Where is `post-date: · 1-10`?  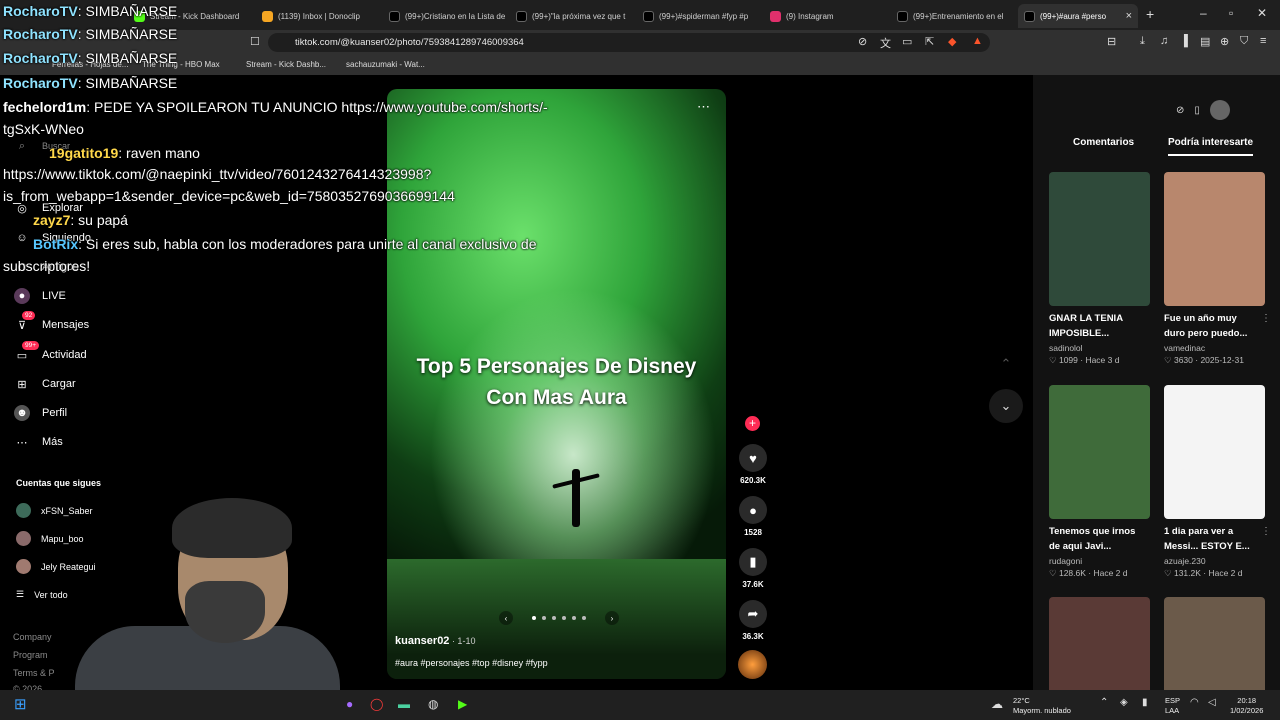 post-date: · 1-10 is located at coordinates (462, 641).